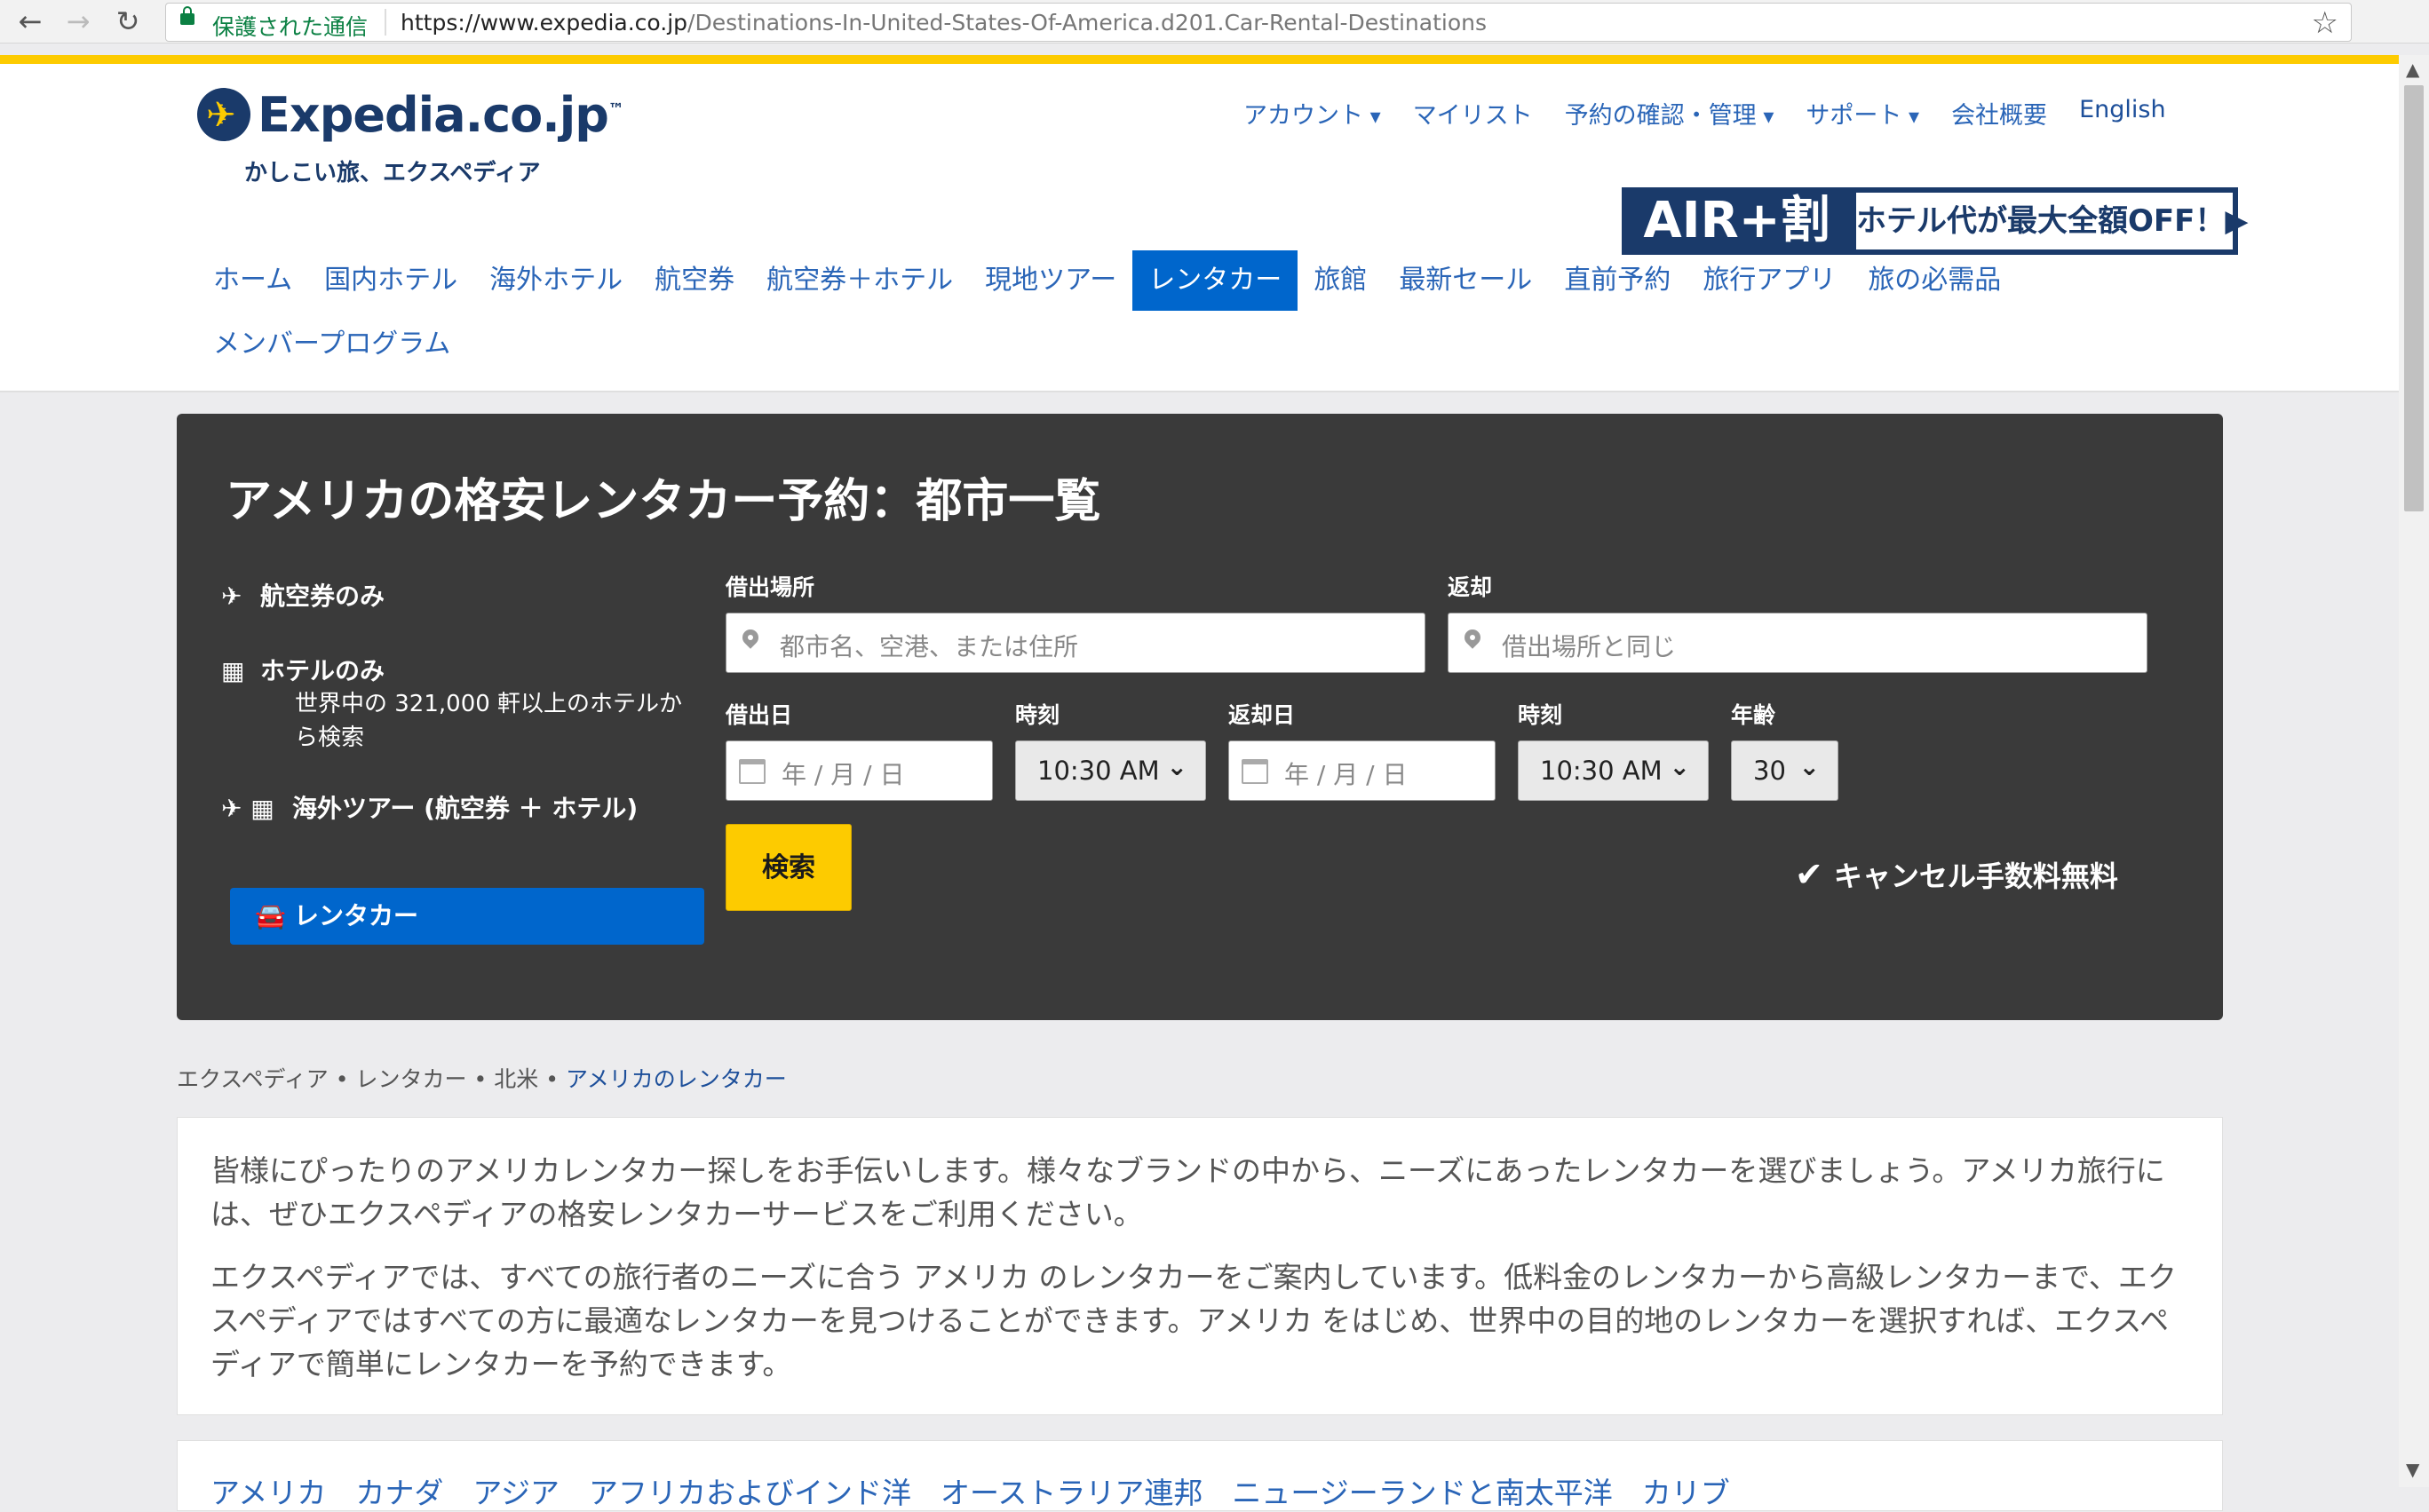 This screenshot has height=1512, width=2429. I want to click on reload-icon: ↻, so click(128, 21).